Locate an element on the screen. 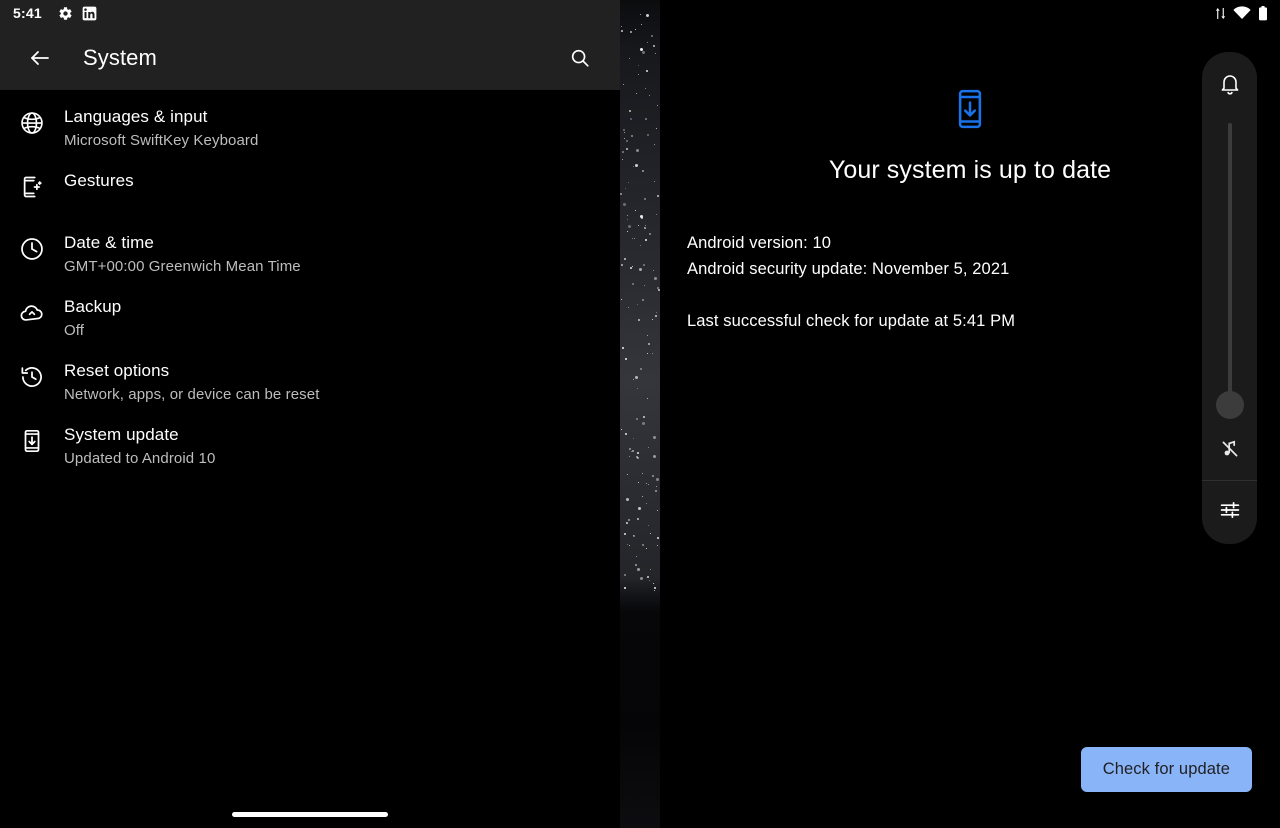 The width and height of the screenshot is (1280, 828). check-for-update-button: Check for update is located at coordinates (1166, 769).